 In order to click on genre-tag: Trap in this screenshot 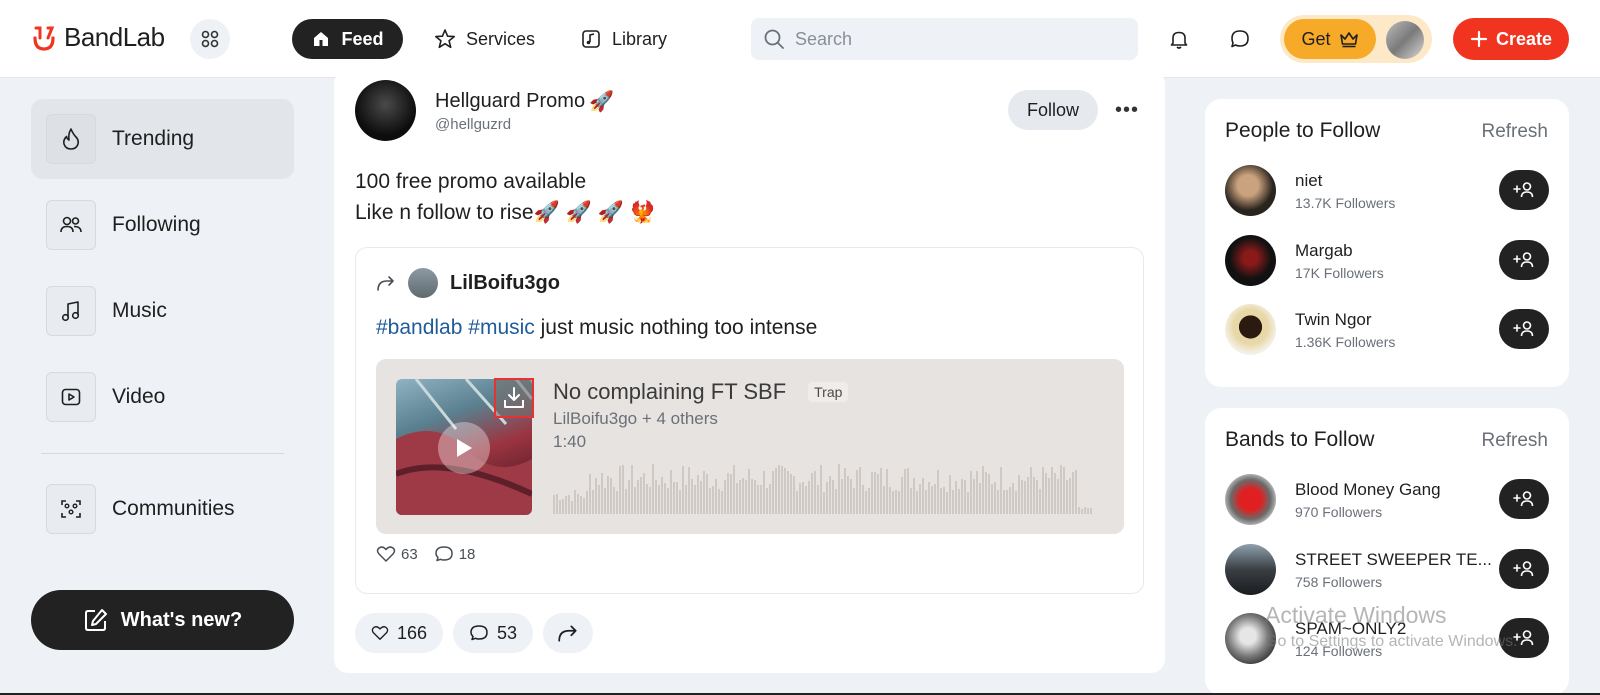, I will do `click(828, 392)`.